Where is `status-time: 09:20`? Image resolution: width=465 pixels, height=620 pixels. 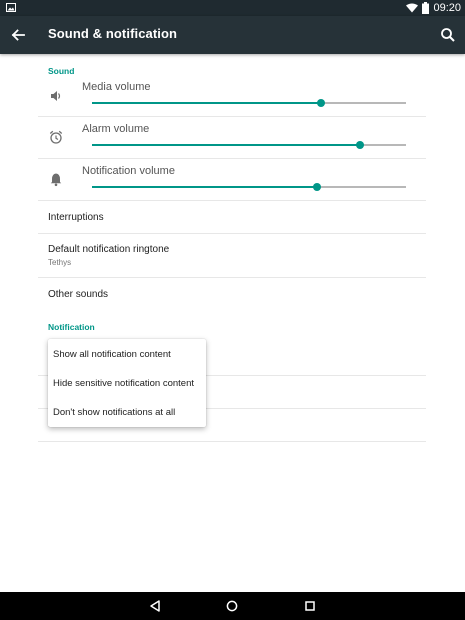
status-time: 09:20 is located at coordinates (447, 8).